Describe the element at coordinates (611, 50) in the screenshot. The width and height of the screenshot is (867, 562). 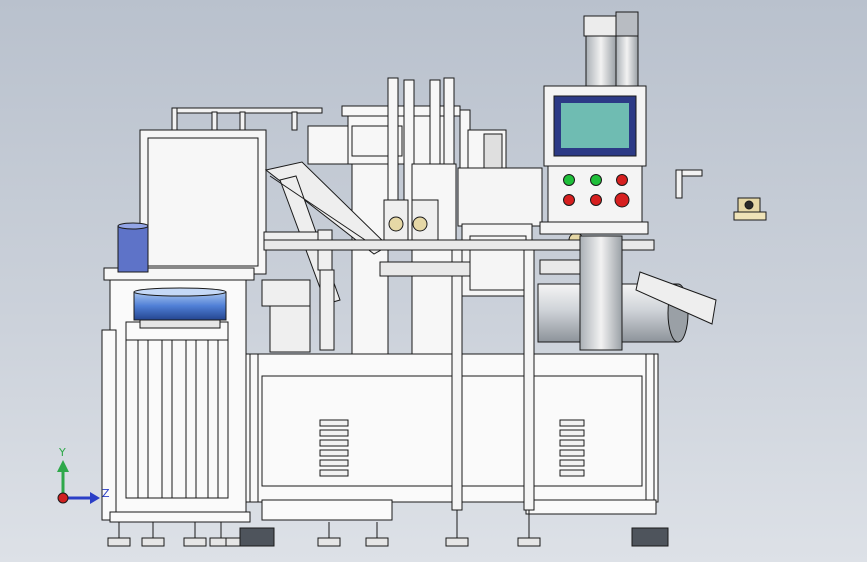
I see `control-mast` at that location.